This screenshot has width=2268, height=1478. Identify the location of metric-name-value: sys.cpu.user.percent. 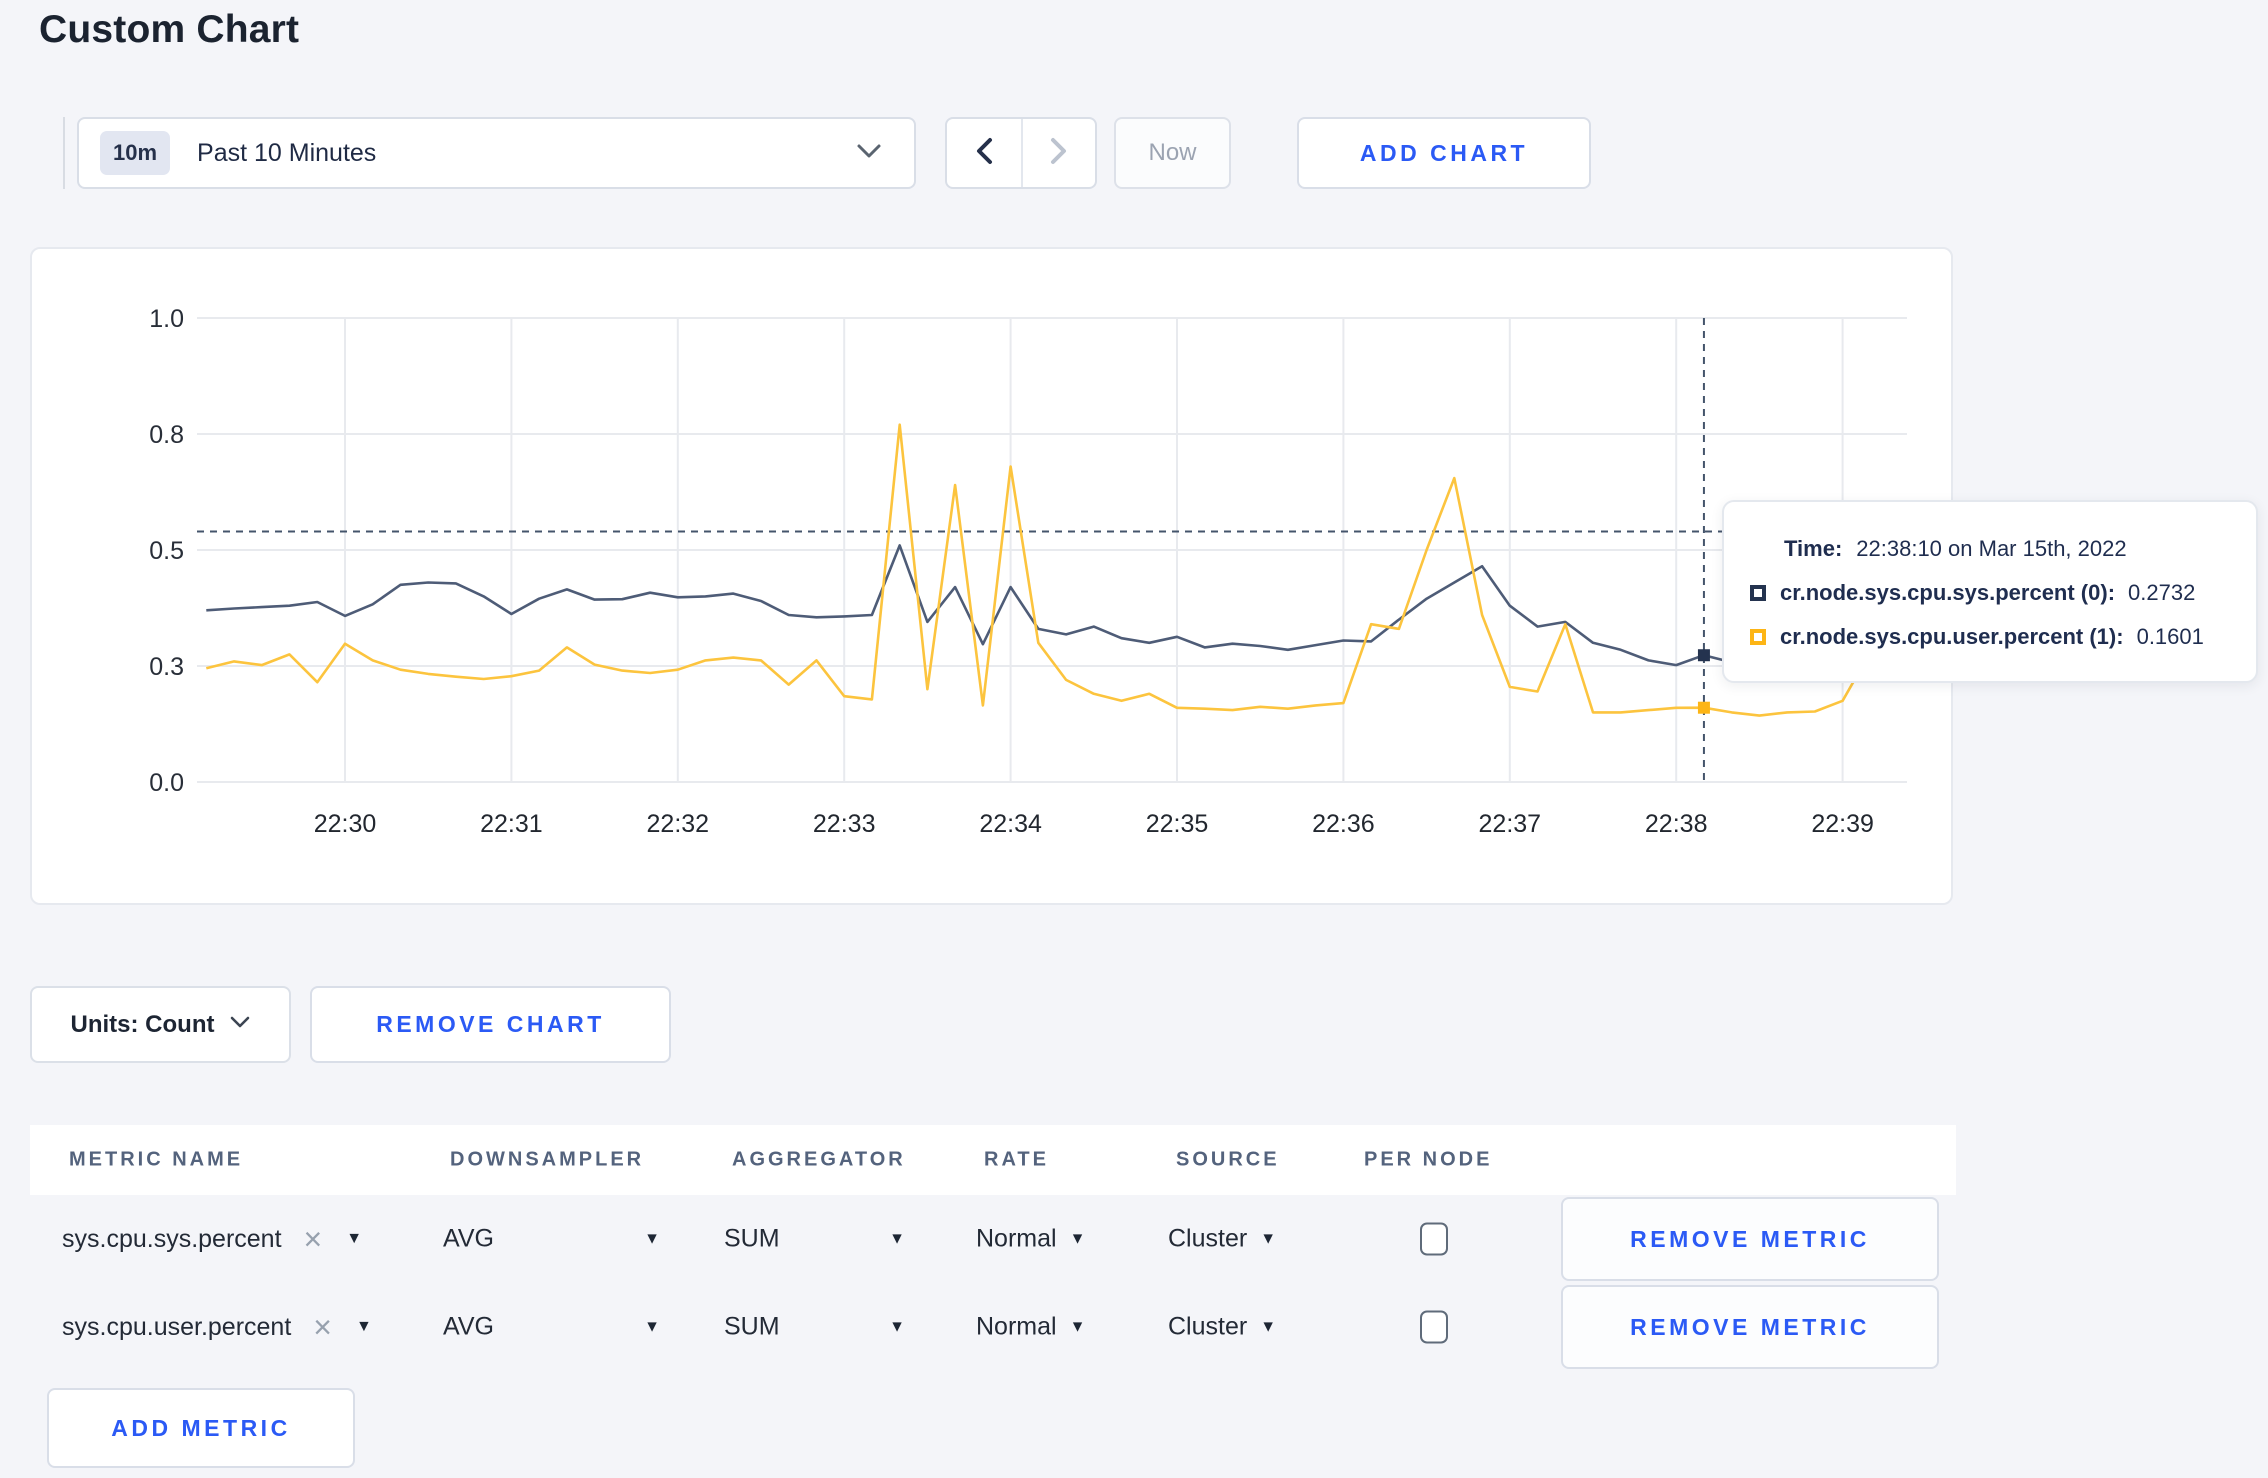
(177, 1326).